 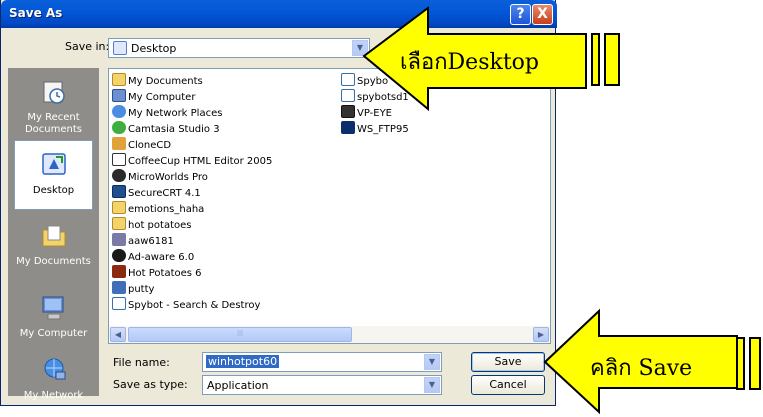 I want to click on horizontal-scrollbar: ◀ ||| ▶, so click(x=329, y=334).